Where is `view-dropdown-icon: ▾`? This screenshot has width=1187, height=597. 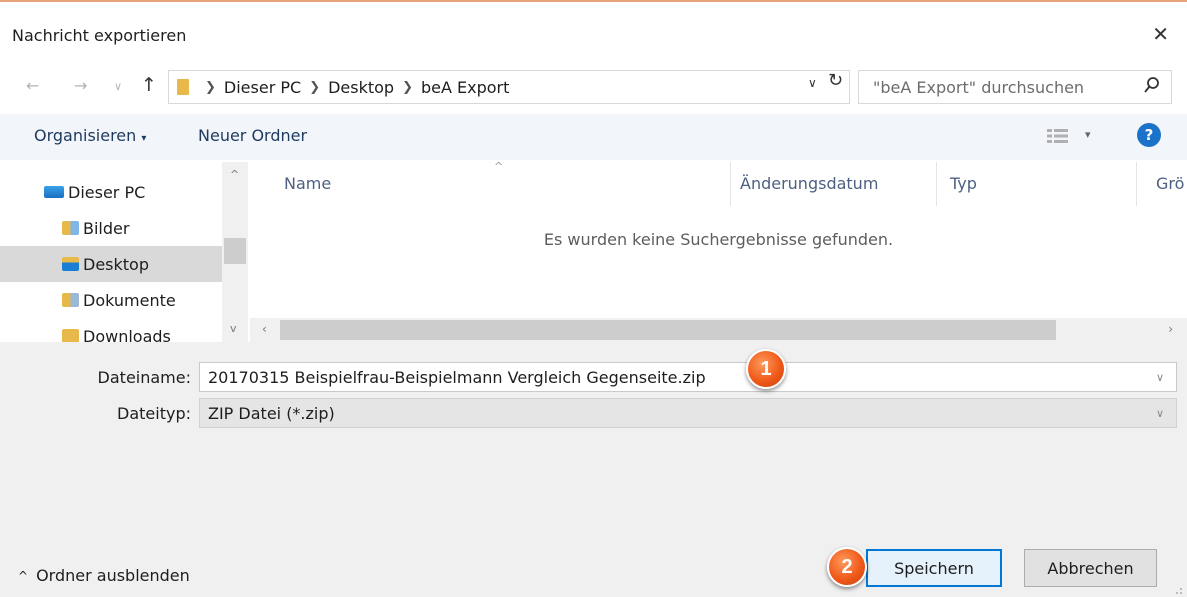
view-dropdown-icon: ▾ is located at coordinates (1088, 134).